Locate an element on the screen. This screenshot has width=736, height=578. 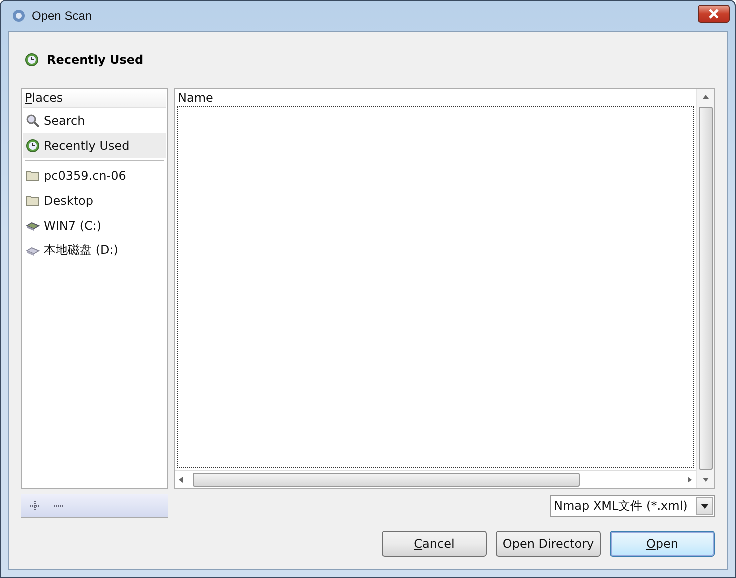
dialog-button: Open Directory is located at coordinates (548, 544).